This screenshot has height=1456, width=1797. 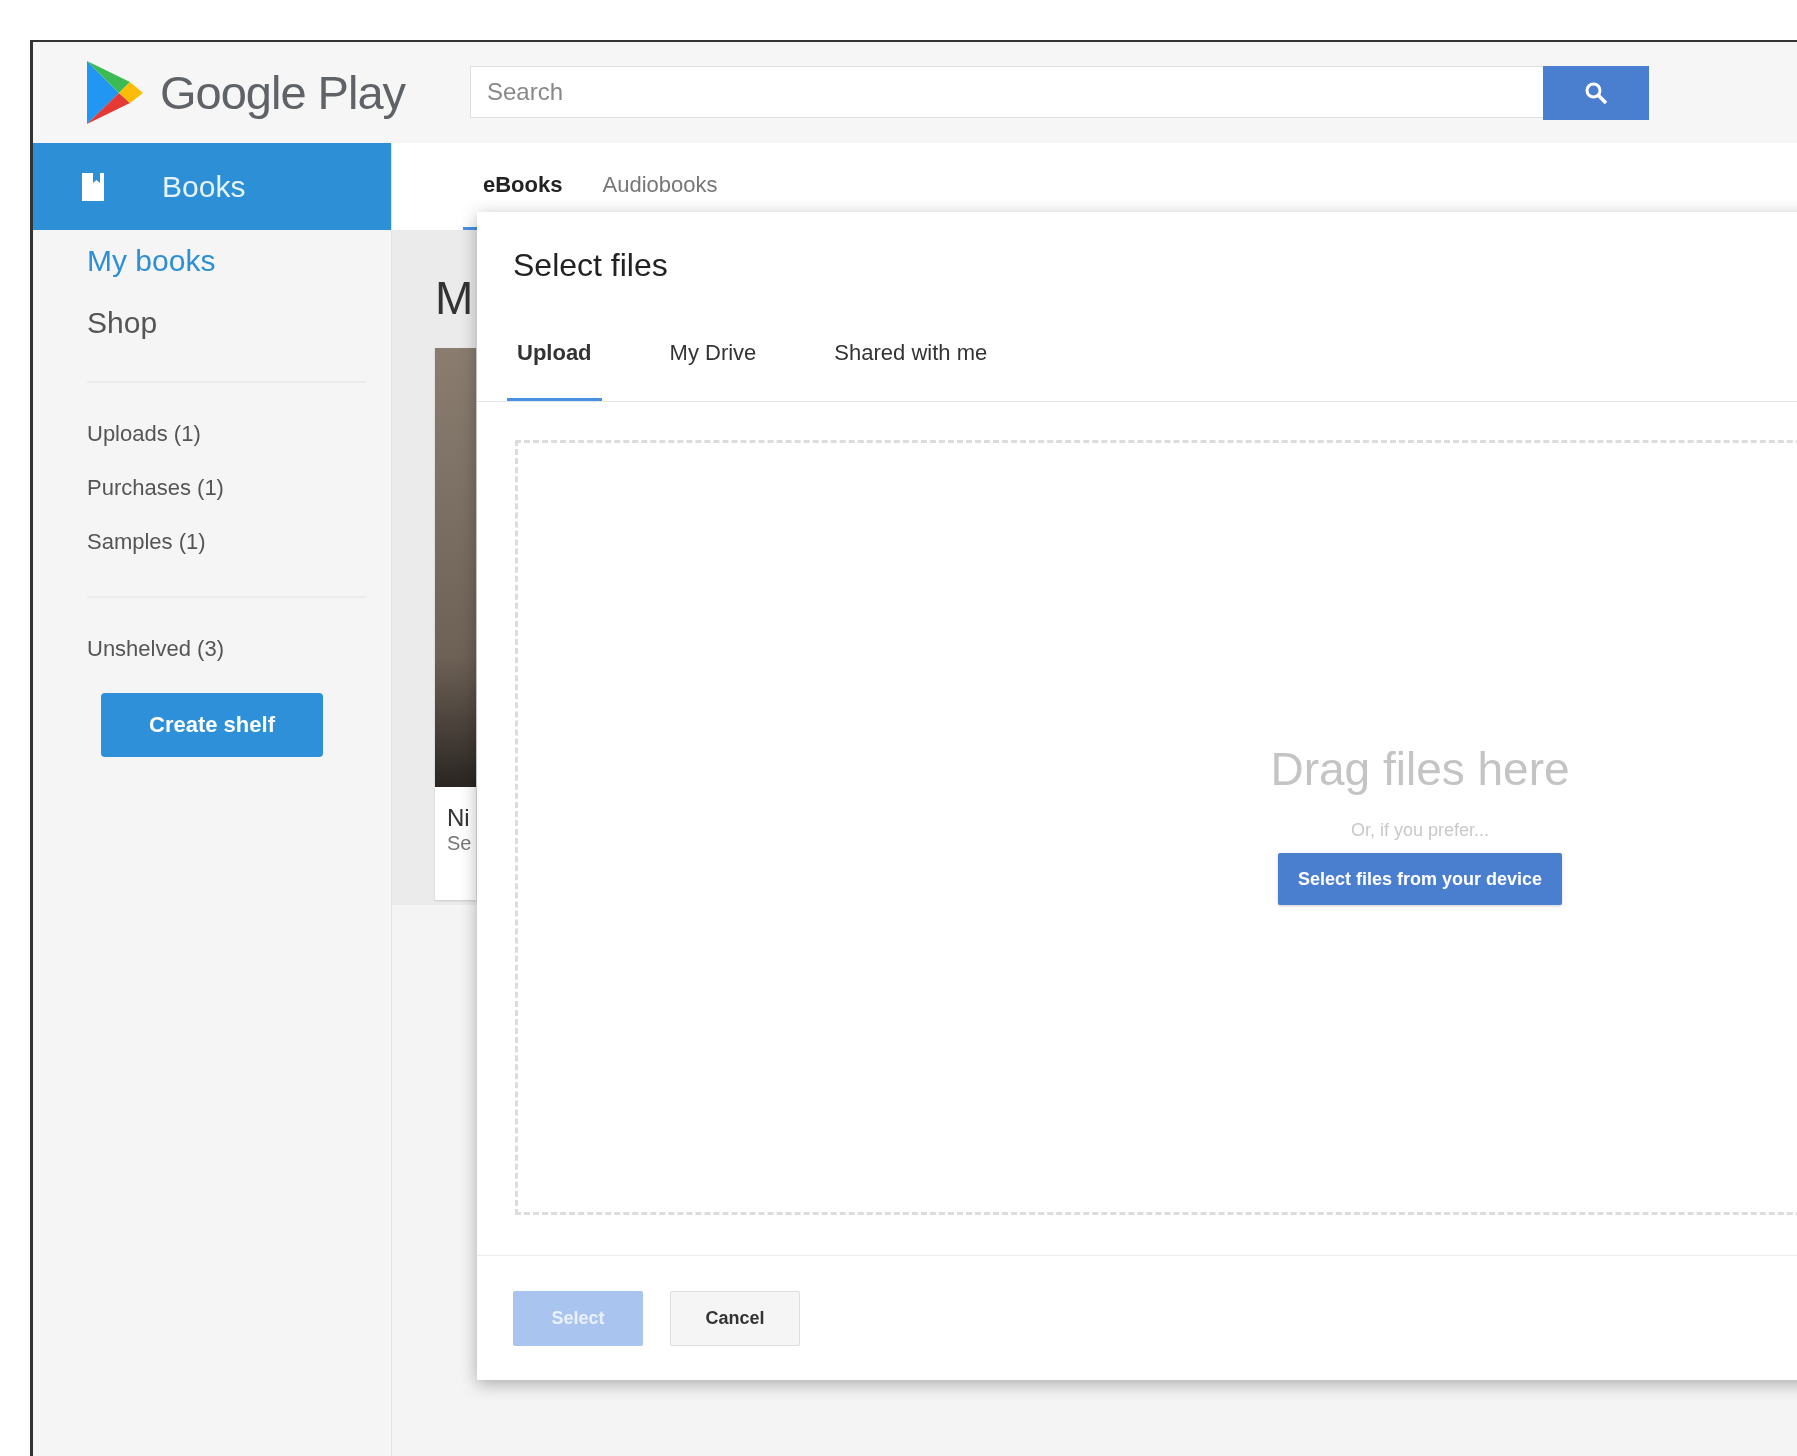 What do you see at coordinates (119, 542) in the screenshot?
I see `library-link: Samples (1)` at bounding box center [119, 542].